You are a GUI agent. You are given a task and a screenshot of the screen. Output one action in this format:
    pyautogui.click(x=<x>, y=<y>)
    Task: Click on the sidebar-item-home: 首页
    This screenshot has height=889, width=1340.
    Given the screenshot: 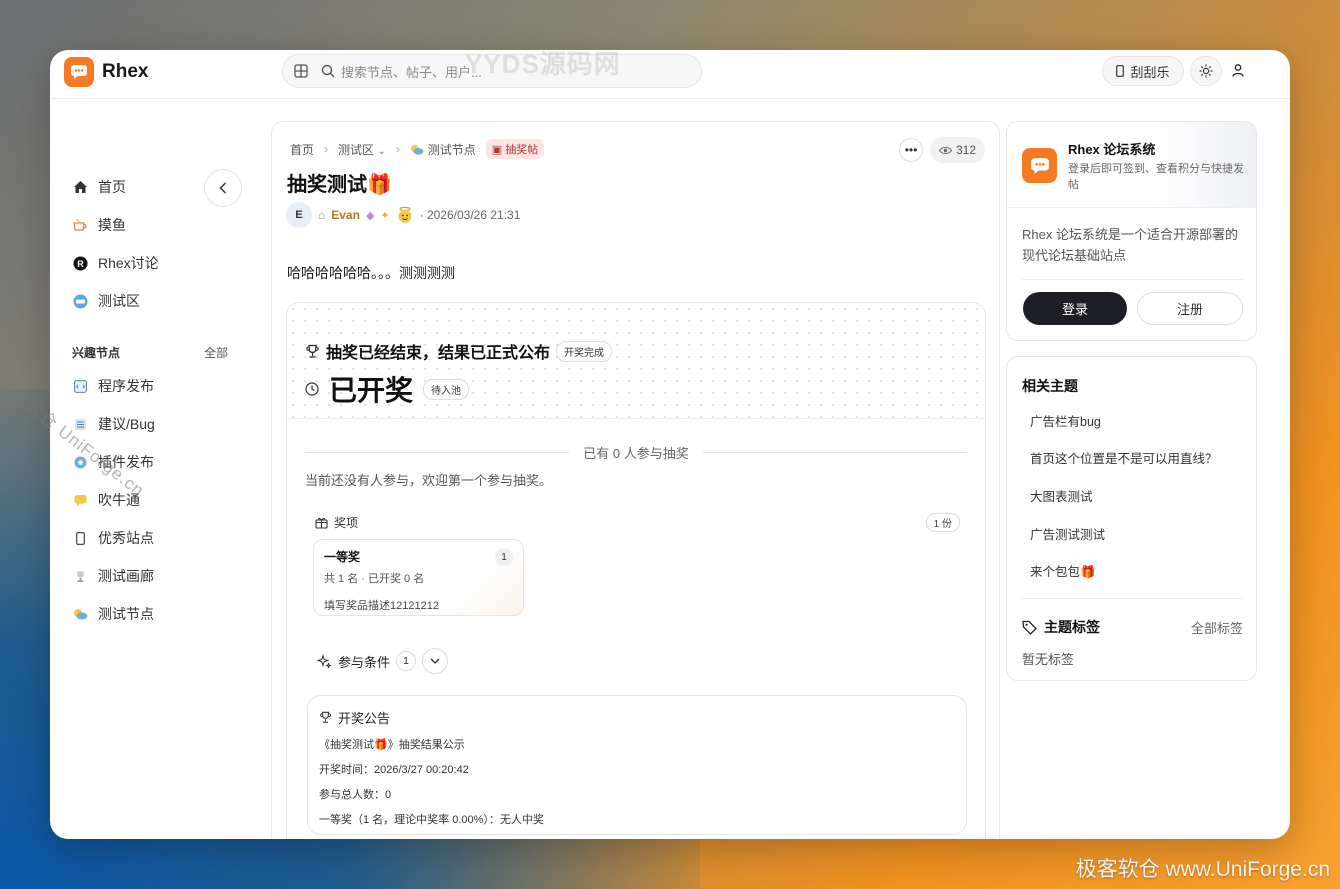 What is the action you would take?
    pyautogui.click(x=115, y=187)
    